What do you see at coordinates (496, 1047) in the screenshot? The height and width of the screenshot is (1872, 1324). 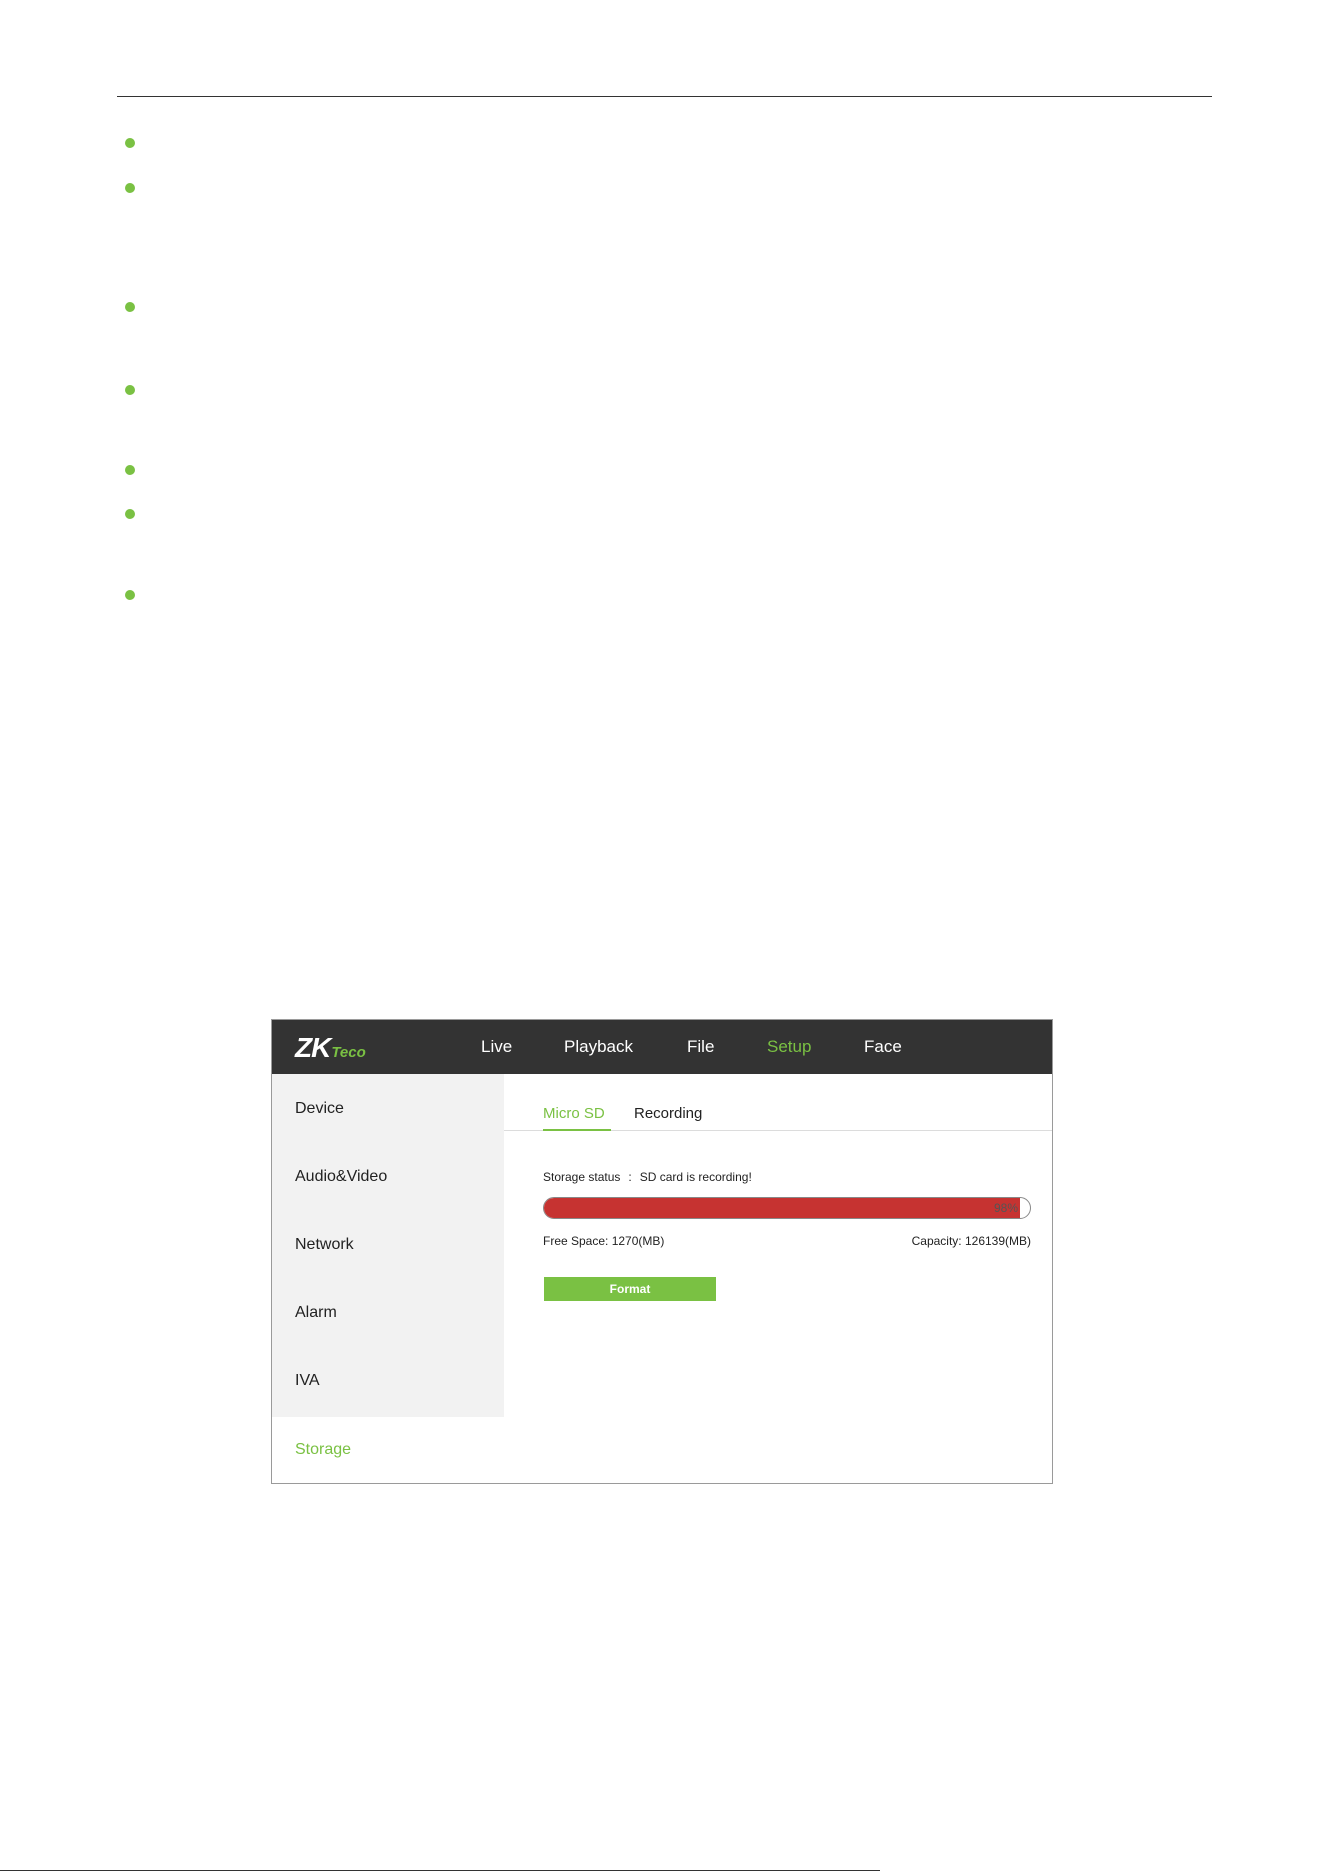 I see `nav-live: Live` at bounding box center [496, 1047].